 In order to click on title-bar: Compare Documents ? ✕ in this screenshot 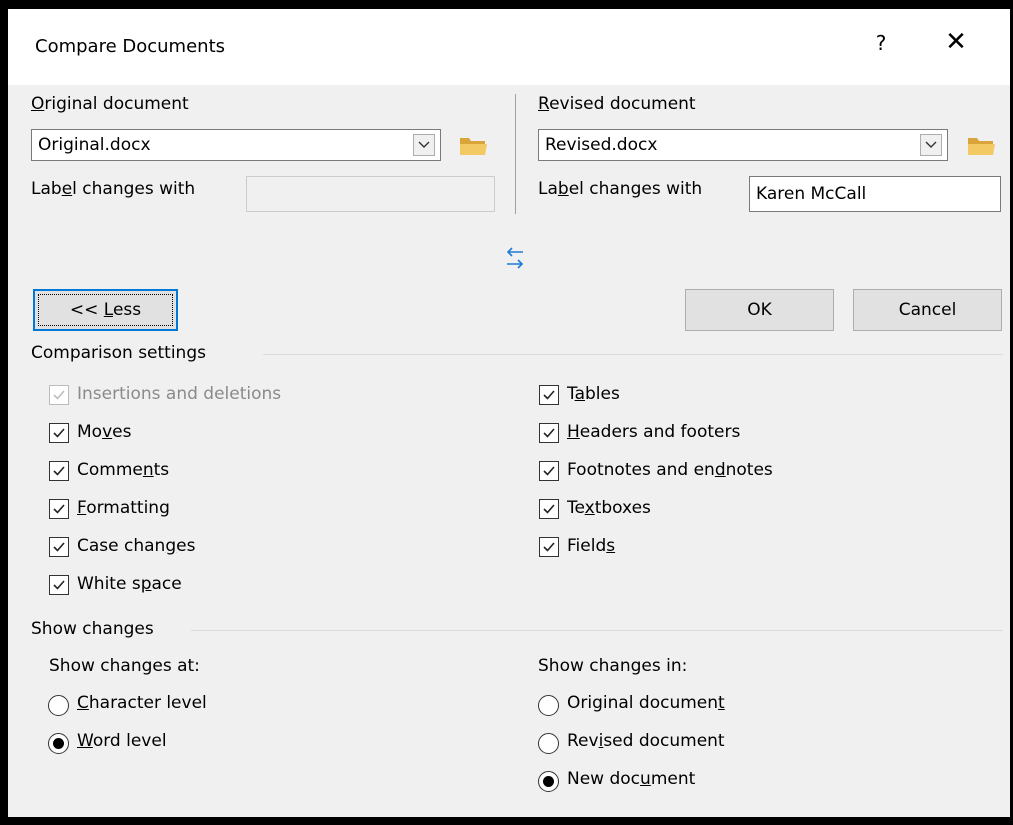, I will do `click(509, 47)`.